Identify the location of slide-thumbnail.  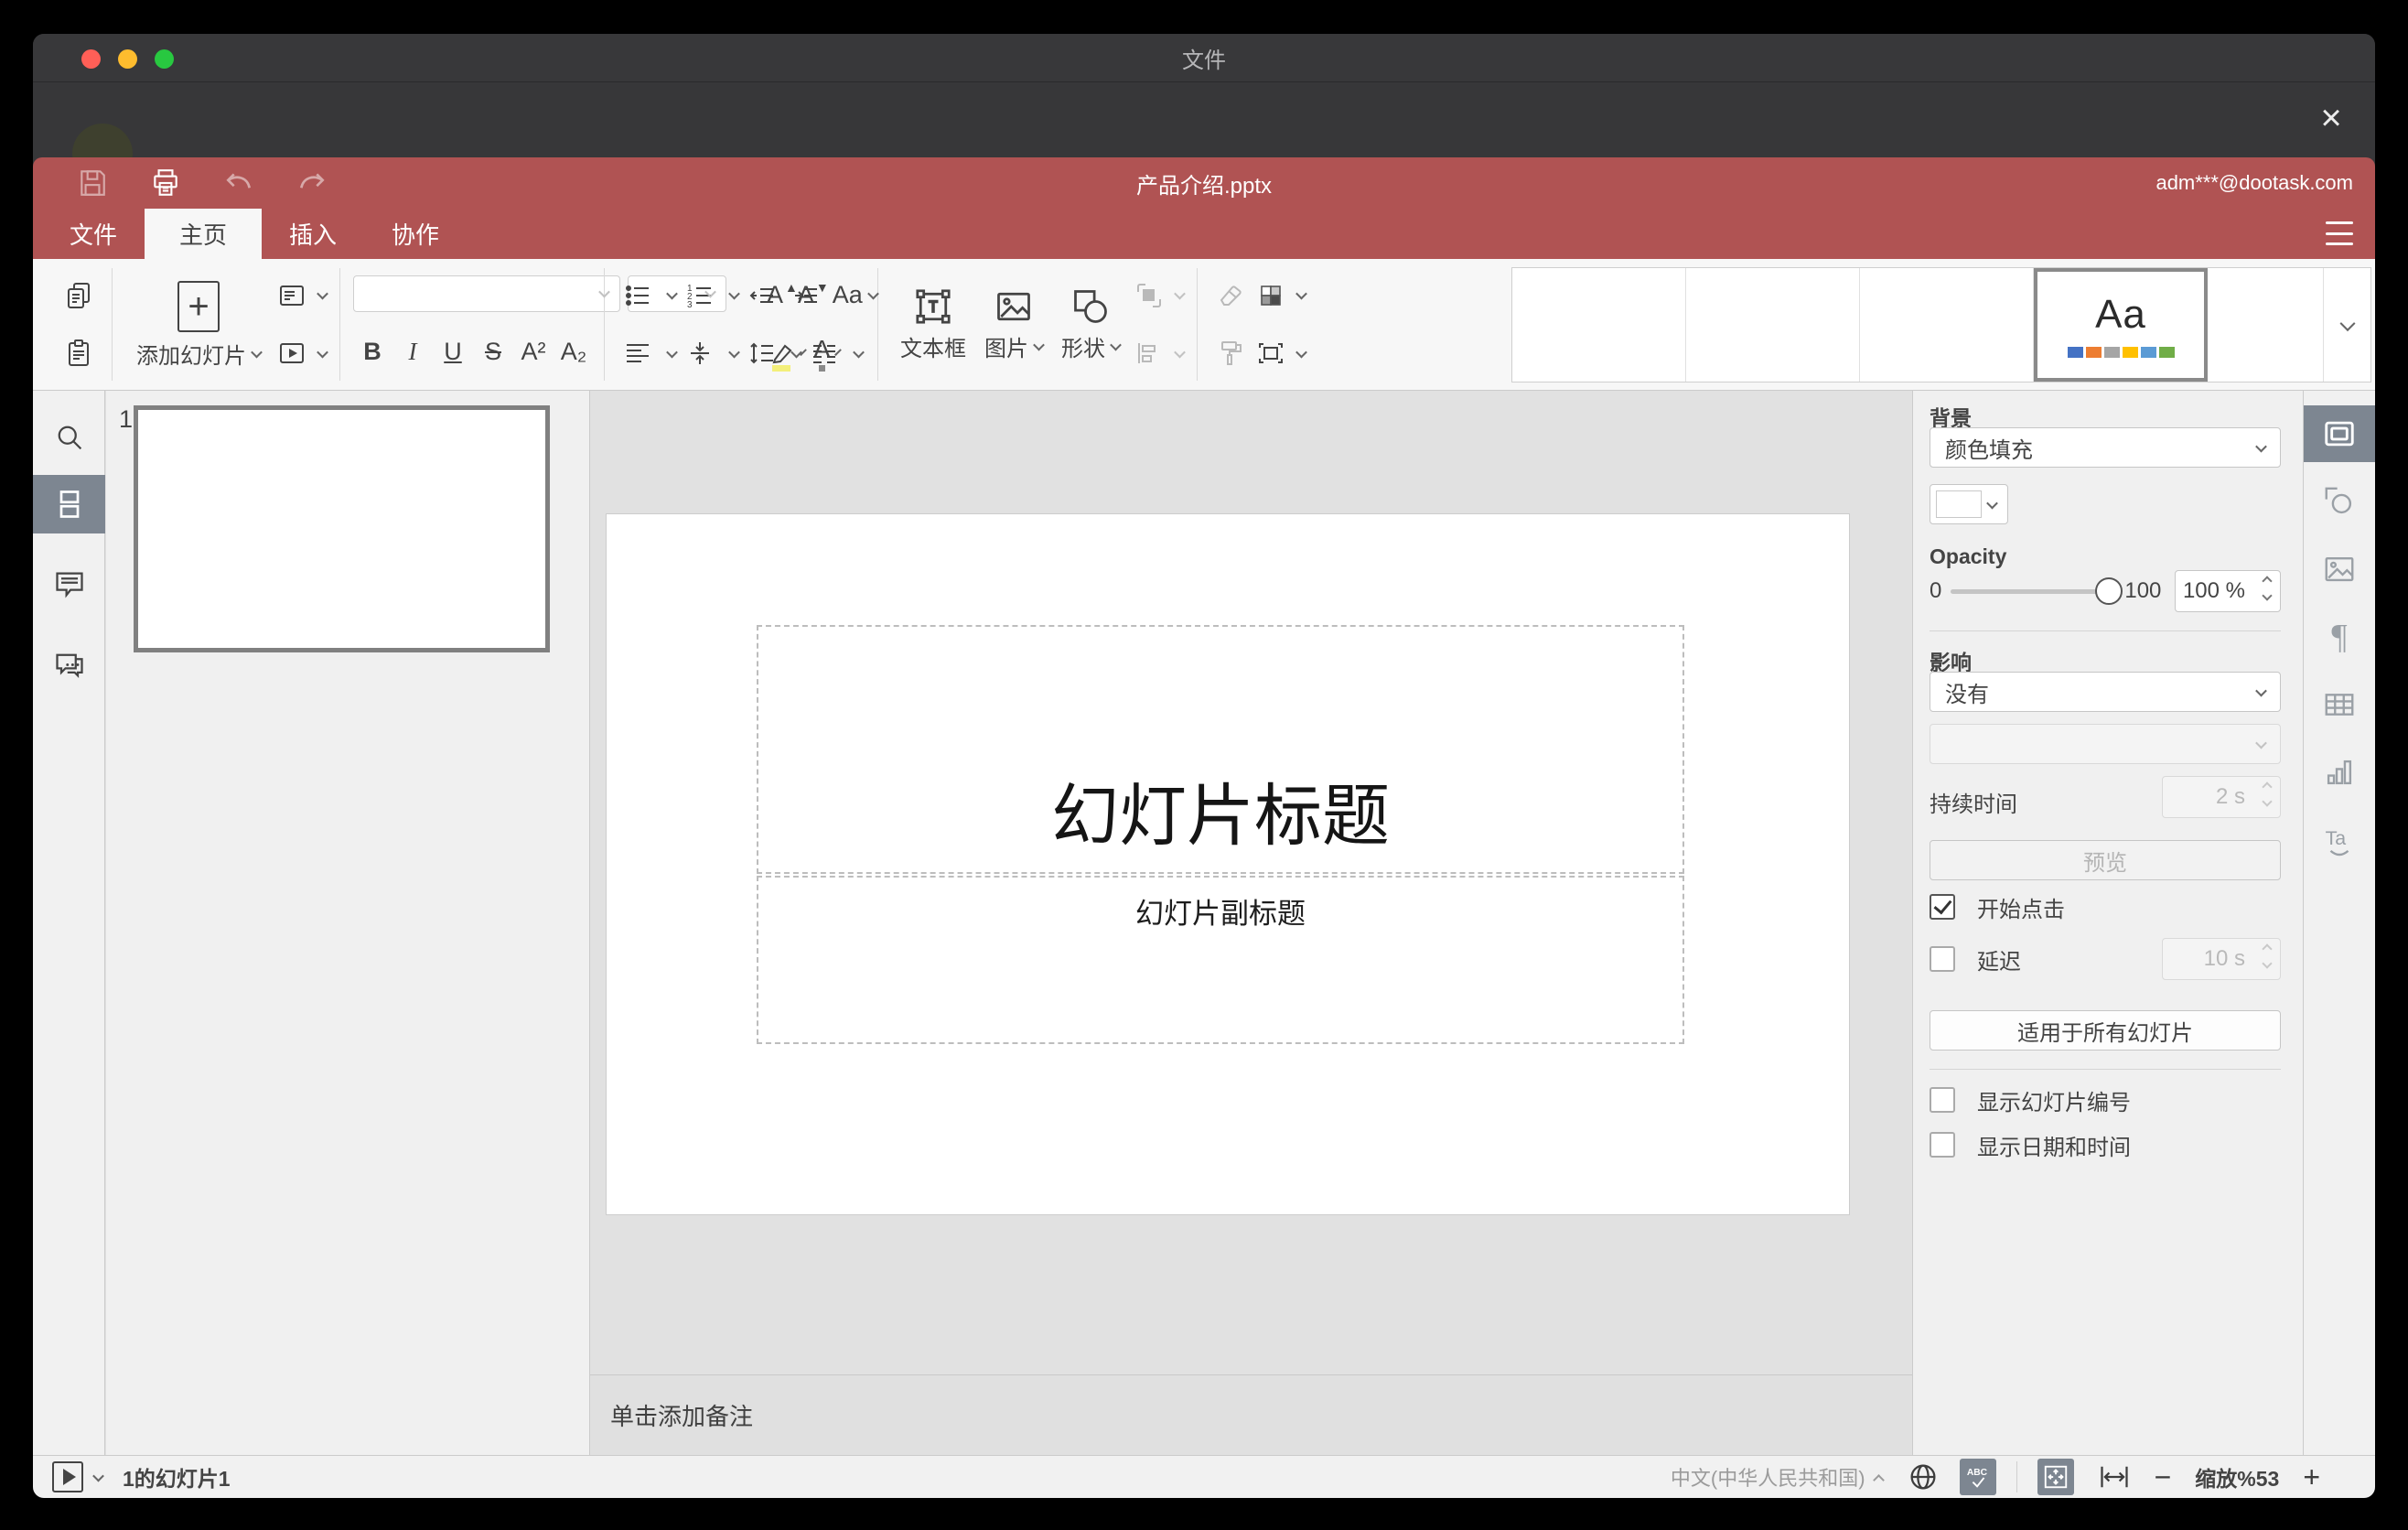
(342, 528).